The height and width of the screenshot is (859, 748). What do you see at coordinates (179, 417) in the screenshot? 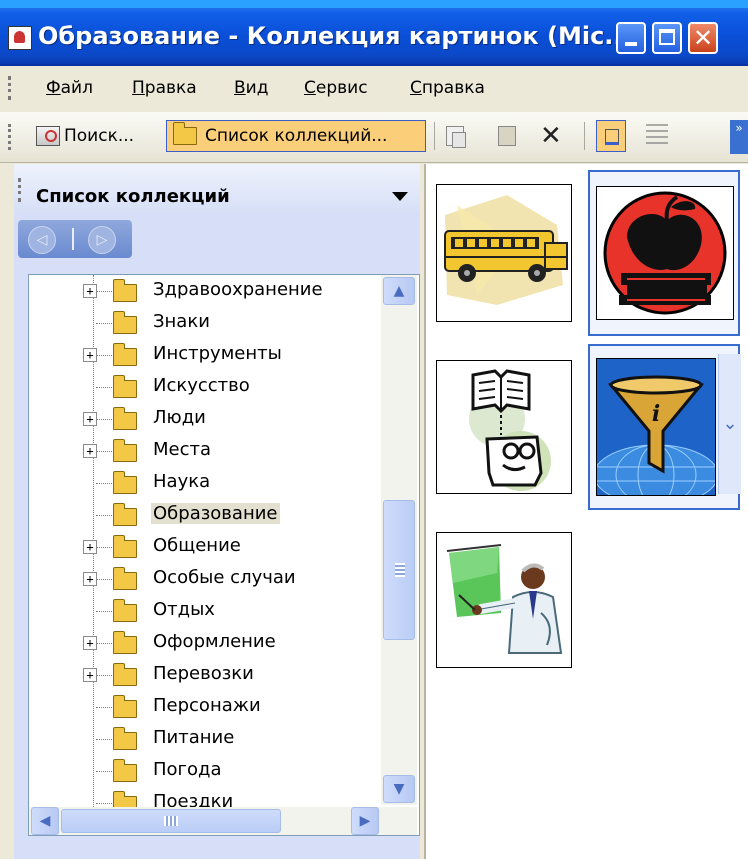
I see `tree-item-label: Люди` at bounding box center [179, 417].